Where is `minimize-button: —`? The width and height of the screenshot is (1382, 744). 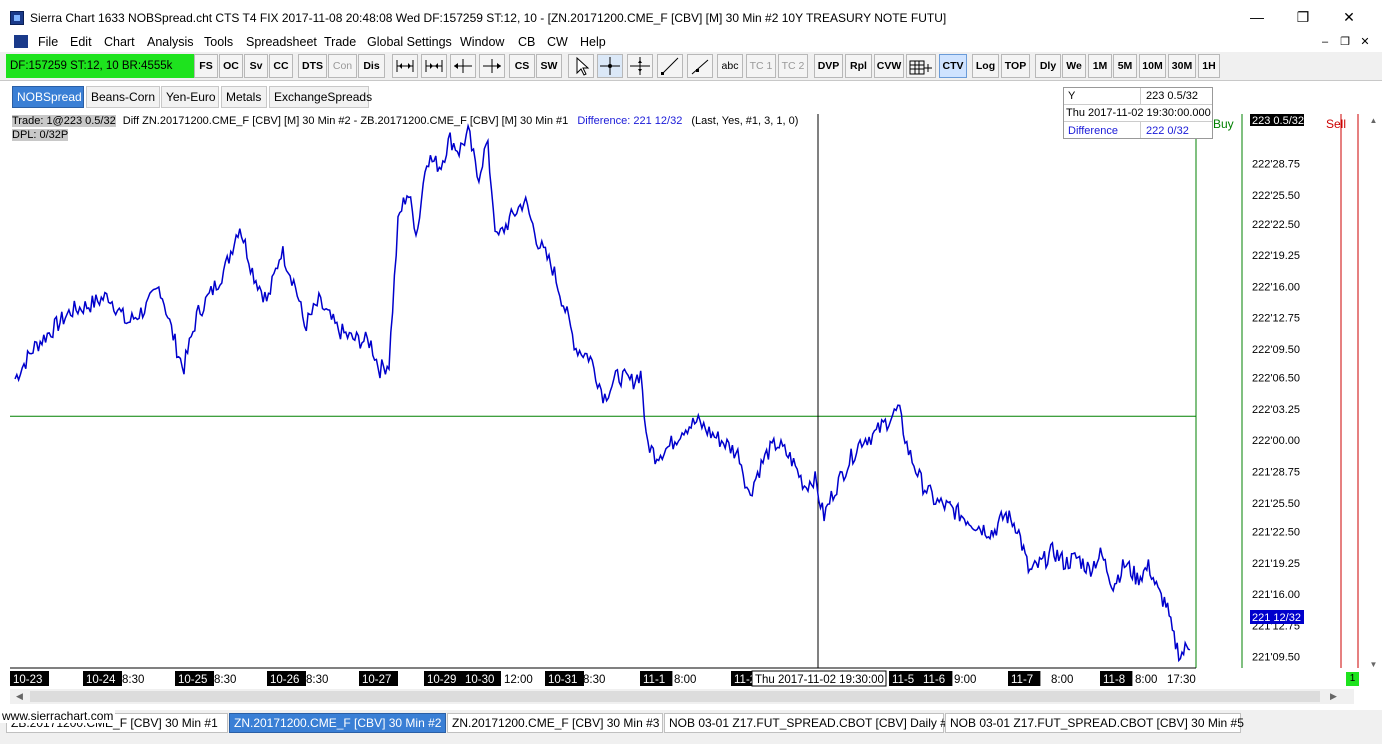 minimize-button: — is located at coordinates (1257, 17).